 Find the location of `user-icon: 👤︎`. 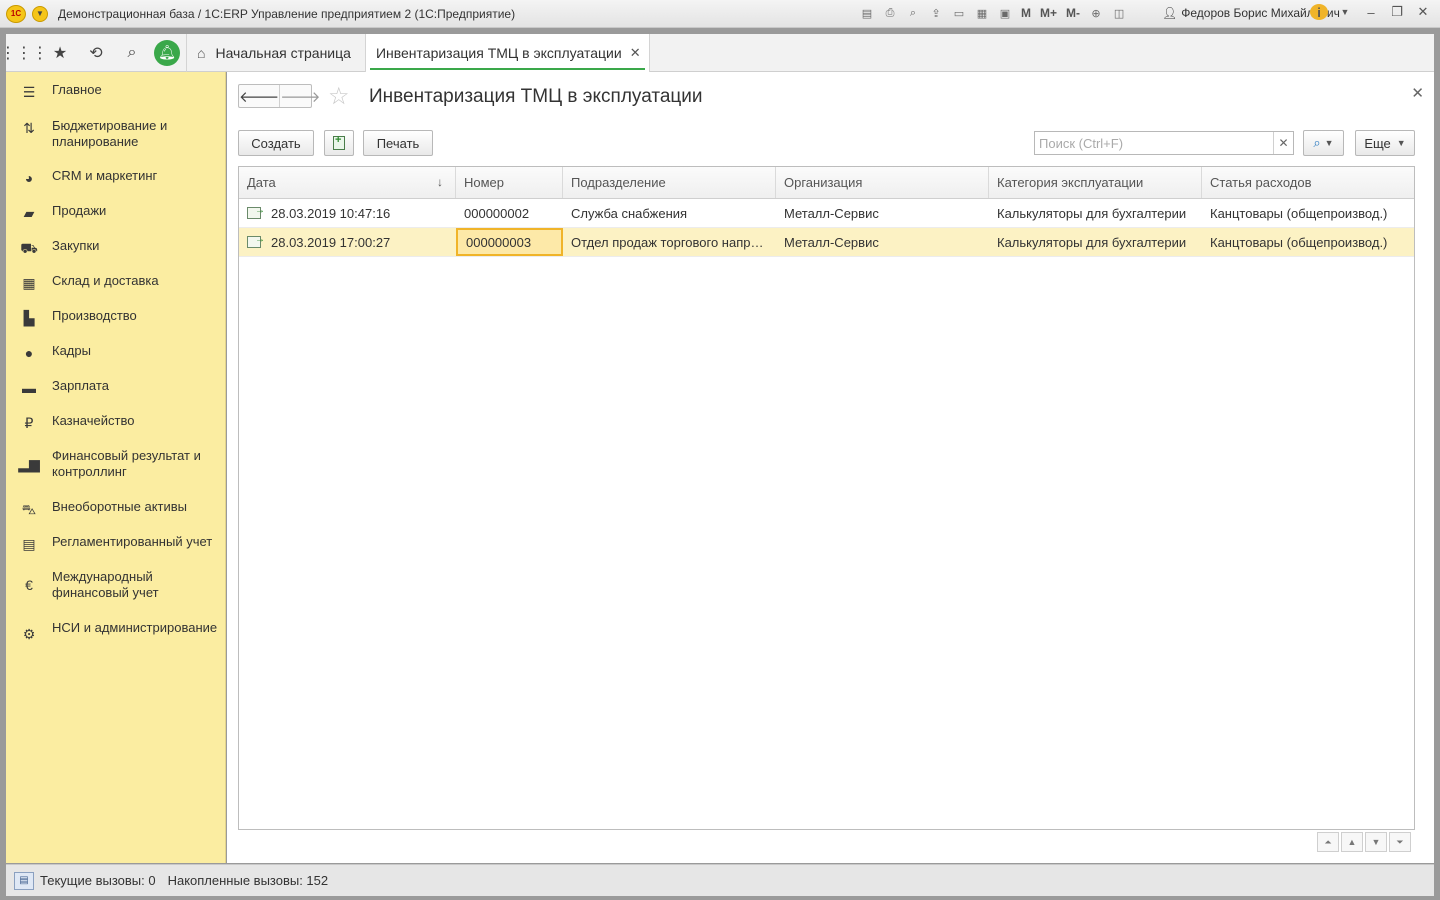

user-icon: 👤︎ is located at coordinates (1170, 13).